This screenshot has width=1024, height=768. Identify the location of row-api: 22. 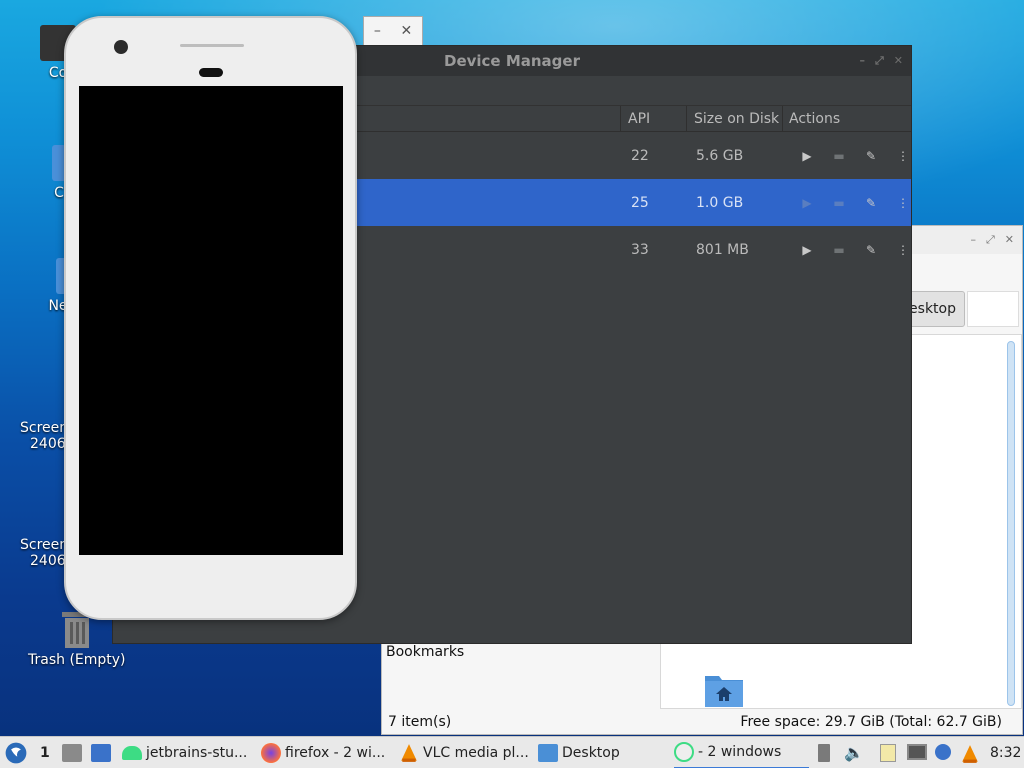
(640, 155).